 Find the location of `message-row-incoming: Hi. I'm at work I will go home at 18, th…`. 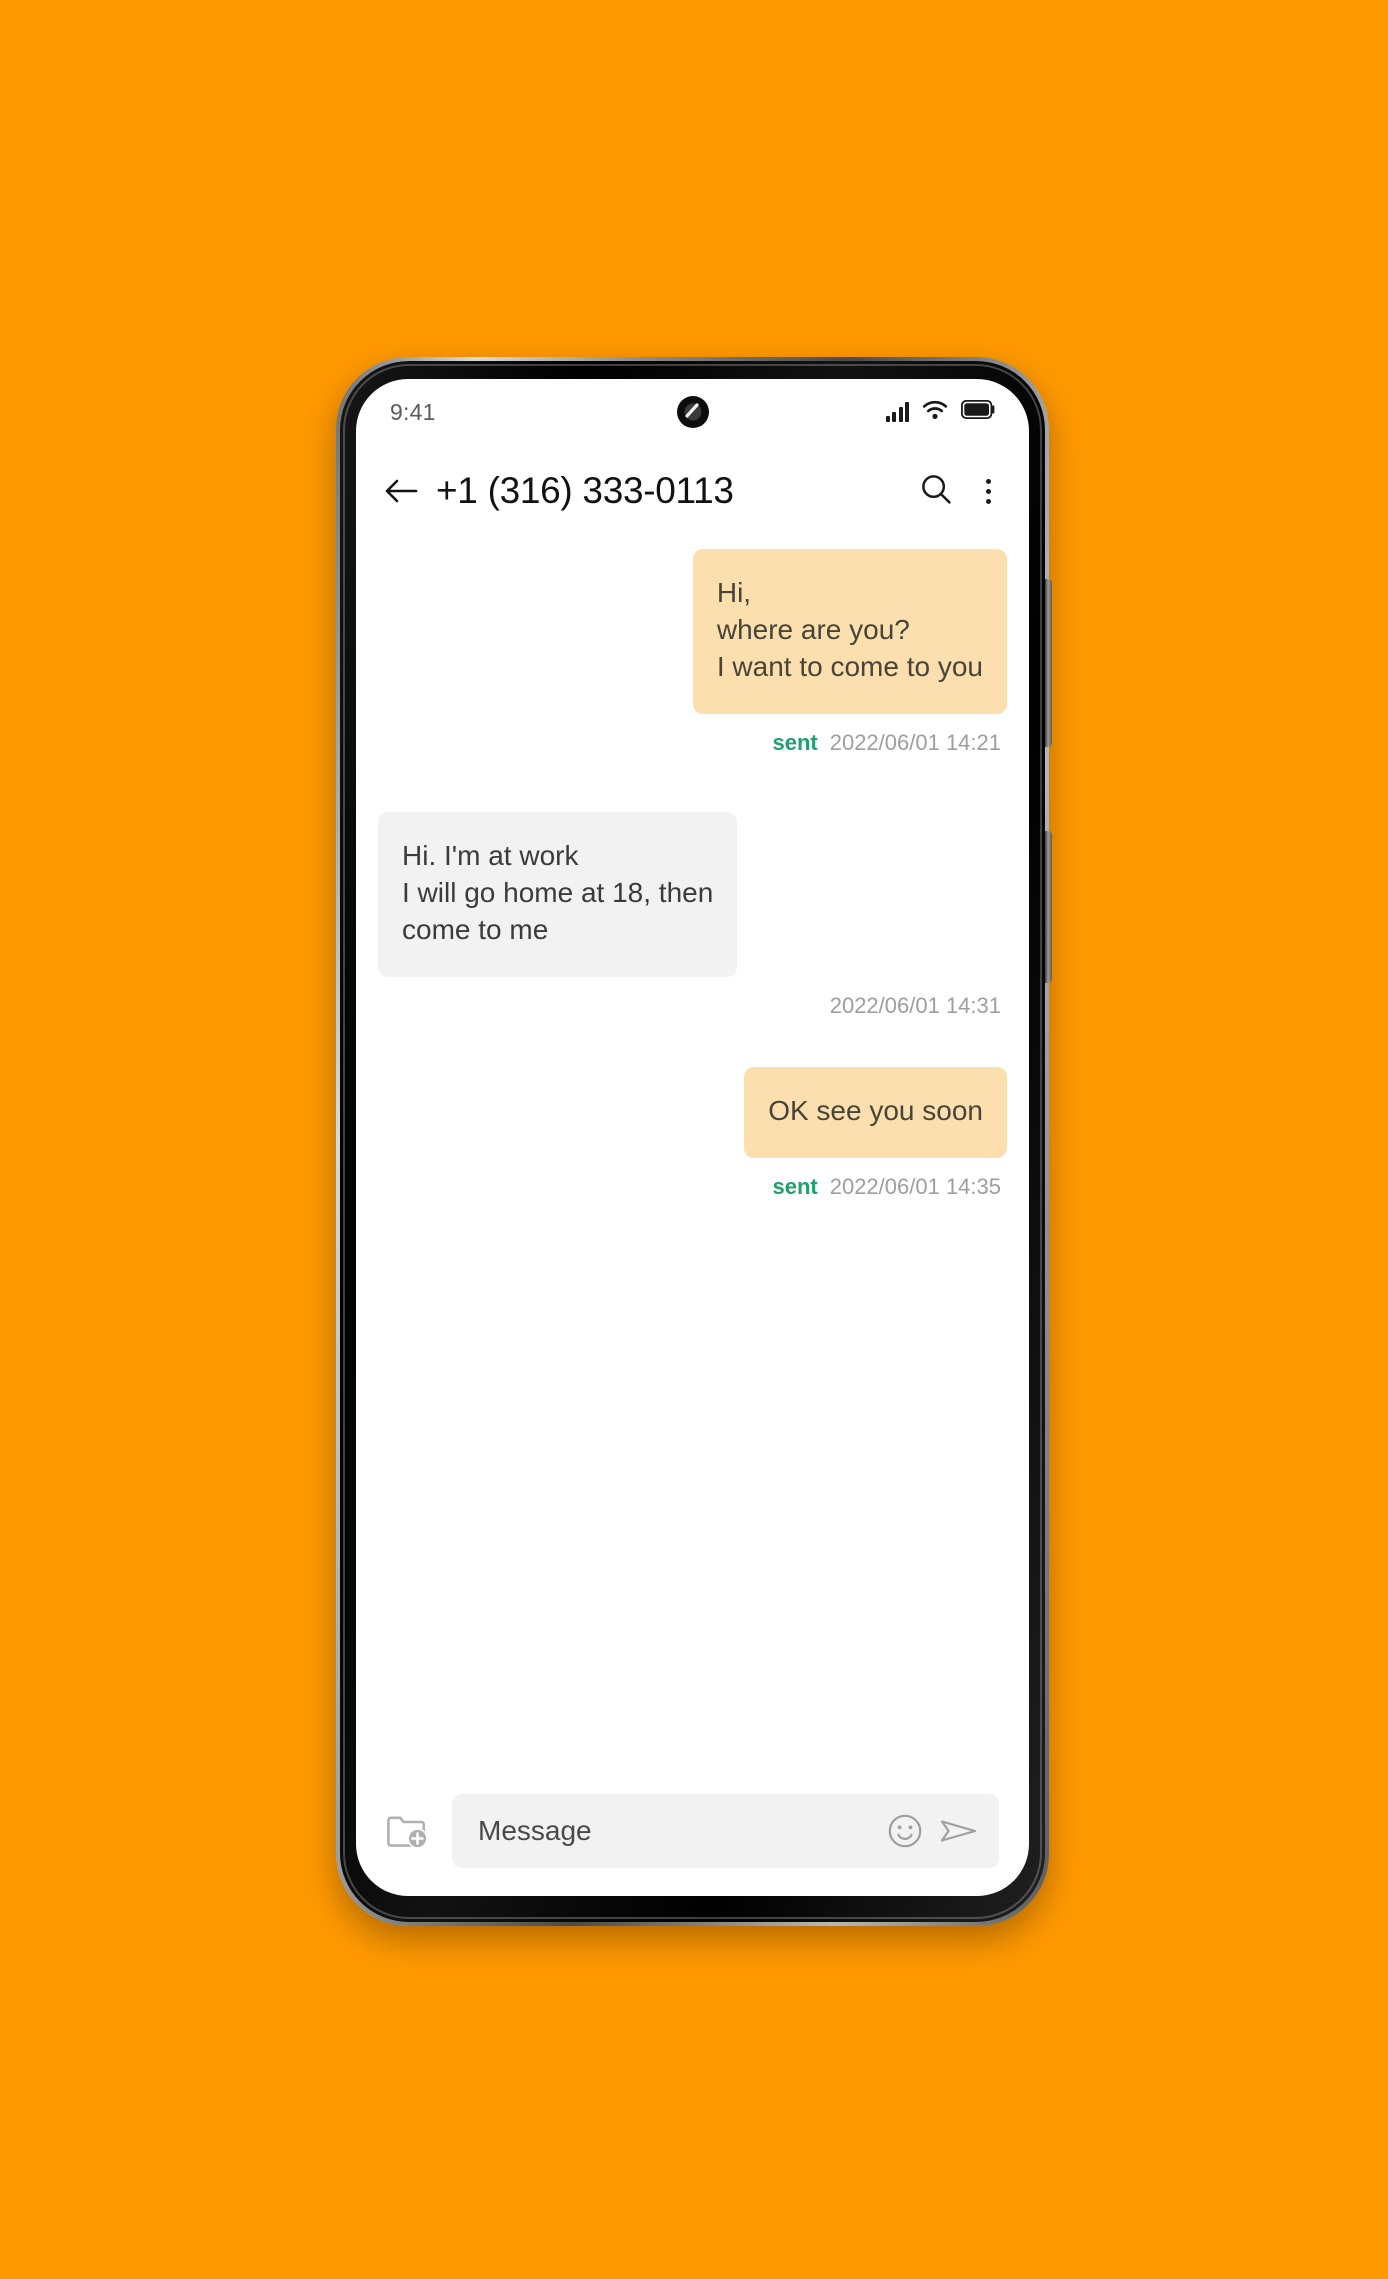

message-row-incoming: Hi. I'm at work I will go home at 18, th… is located at coordinates (692, 930).